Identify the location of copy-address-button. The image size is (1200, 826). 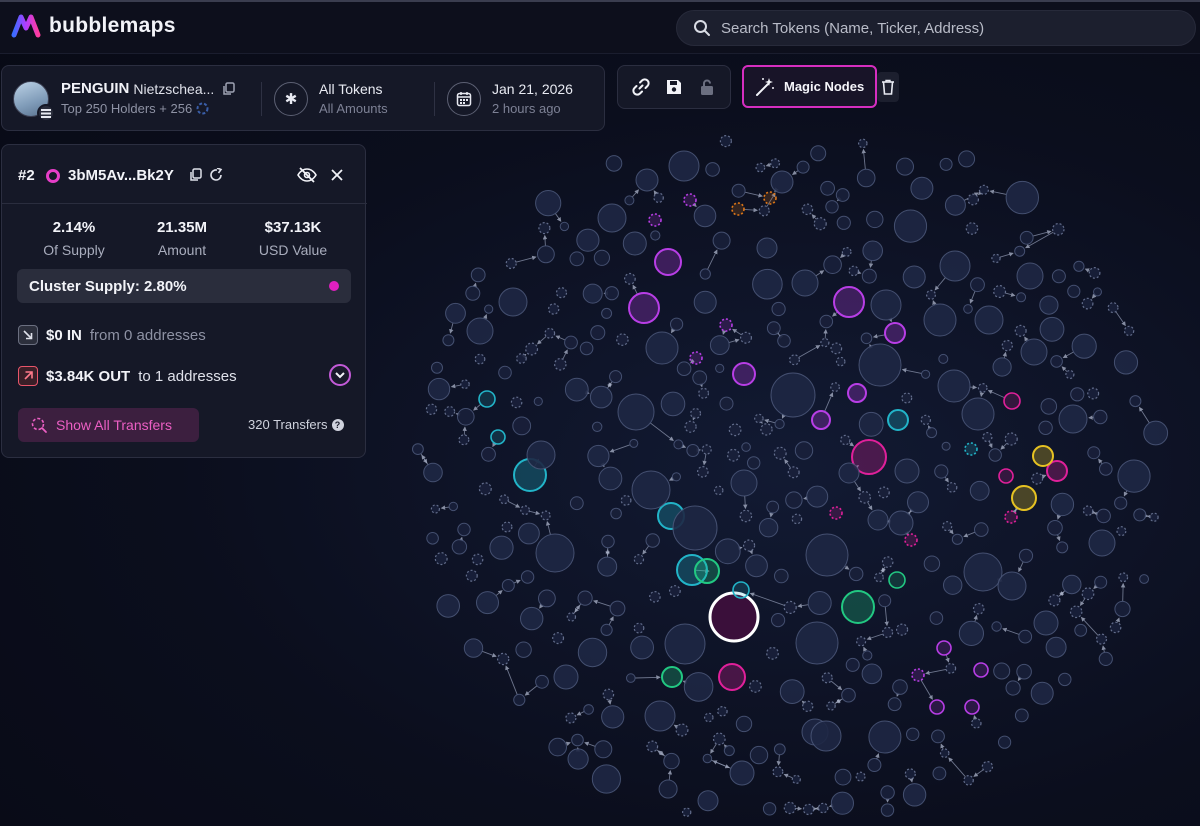
(196, 175).